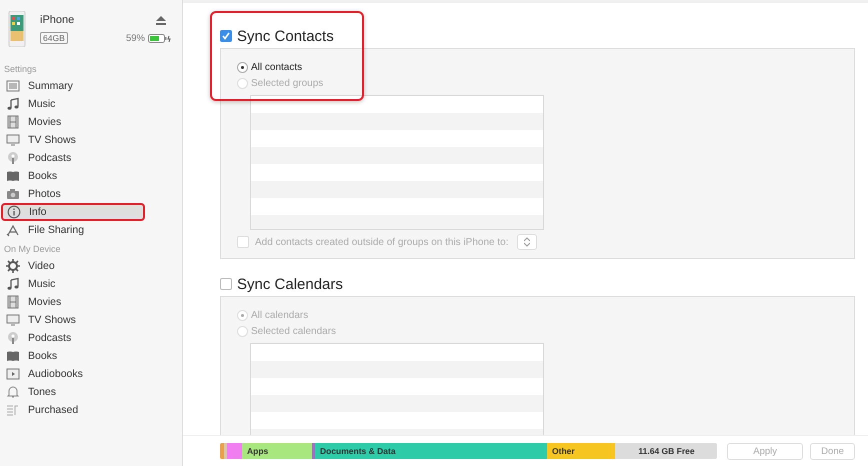  What do you see at coordinates (13, 410) in the screenshot?
I see `purchased-icon` at bounding box center [13, 410].